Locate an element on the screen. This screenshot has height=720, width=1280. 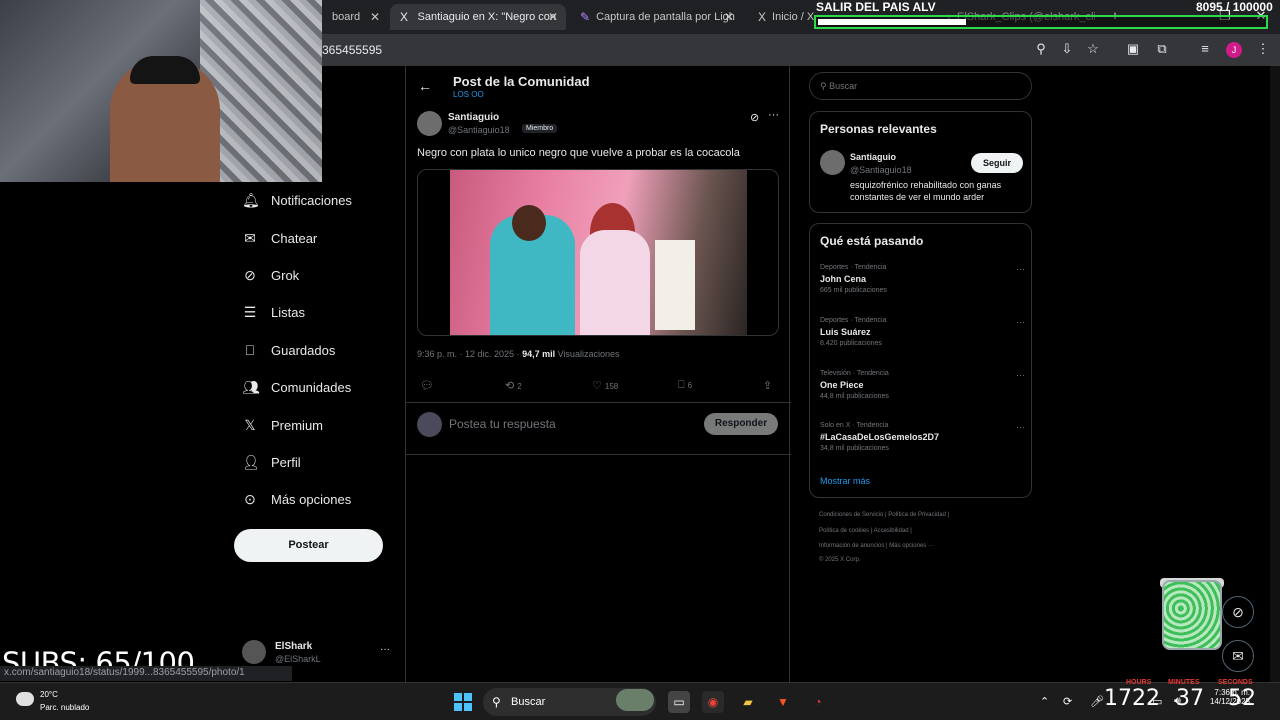
tab-label: Inicio / X is located at coordinates (793, 17).